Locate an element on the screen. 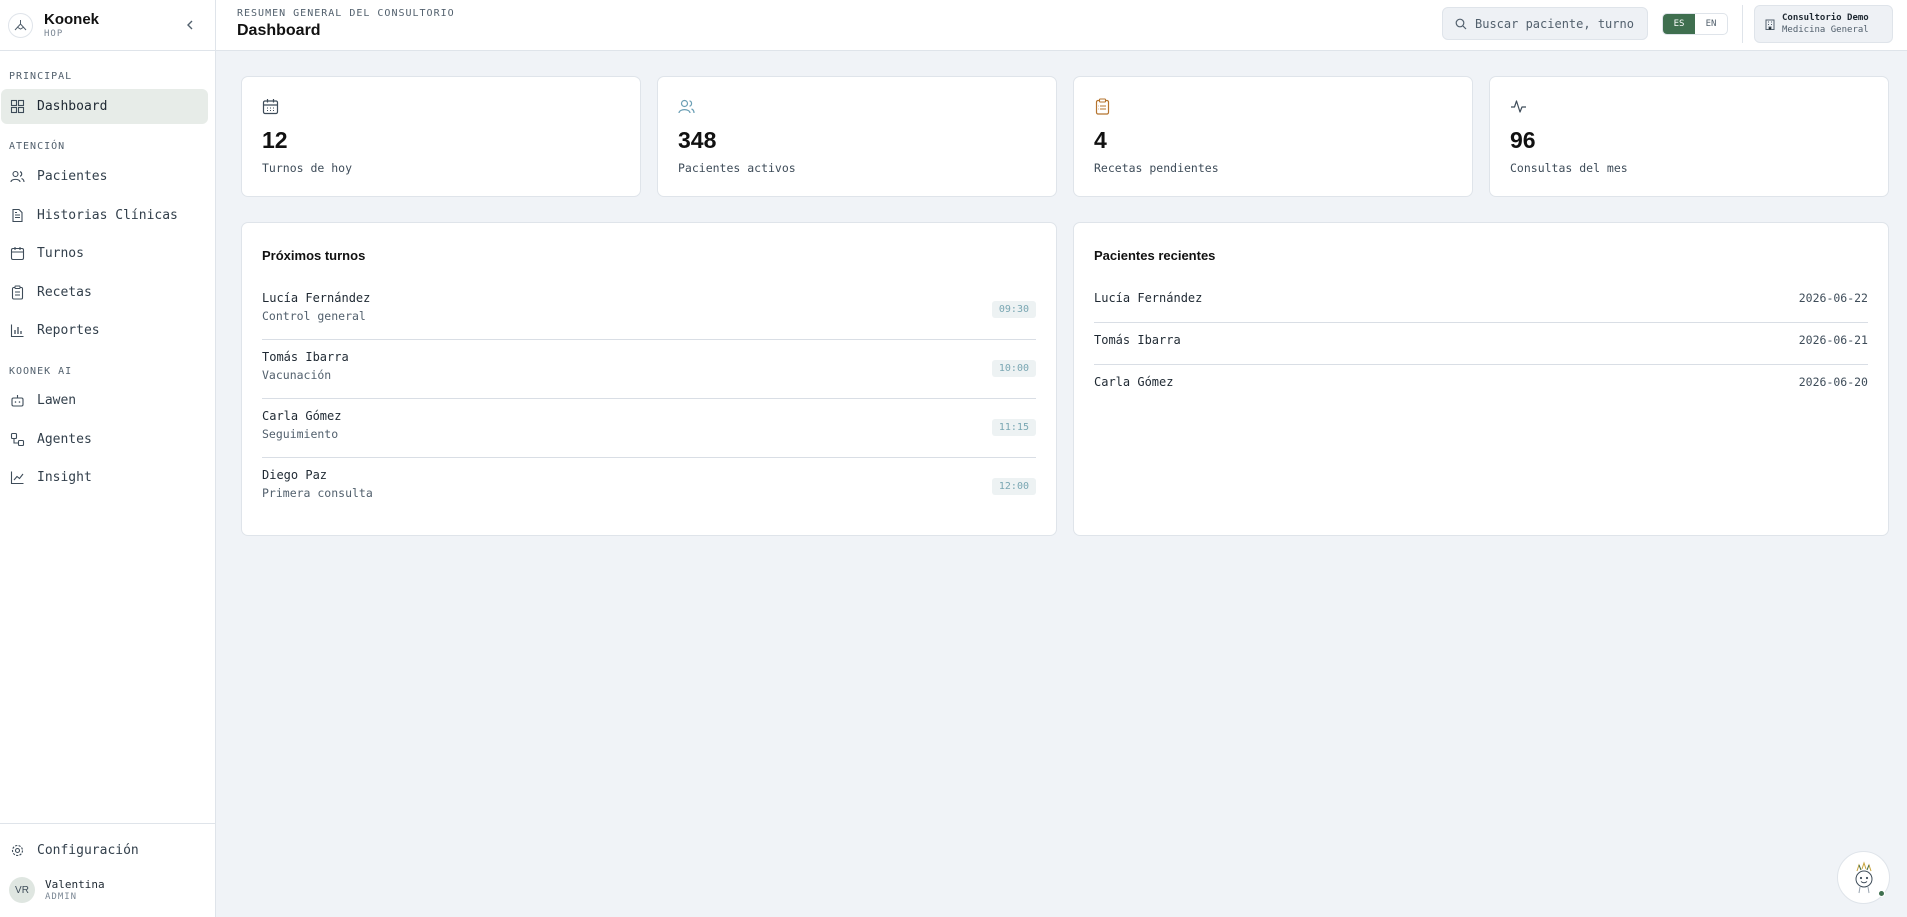 The image size is (1907, 917). section-label-koonek-ai: KOONEK AI is located at coordinates (41, 371).